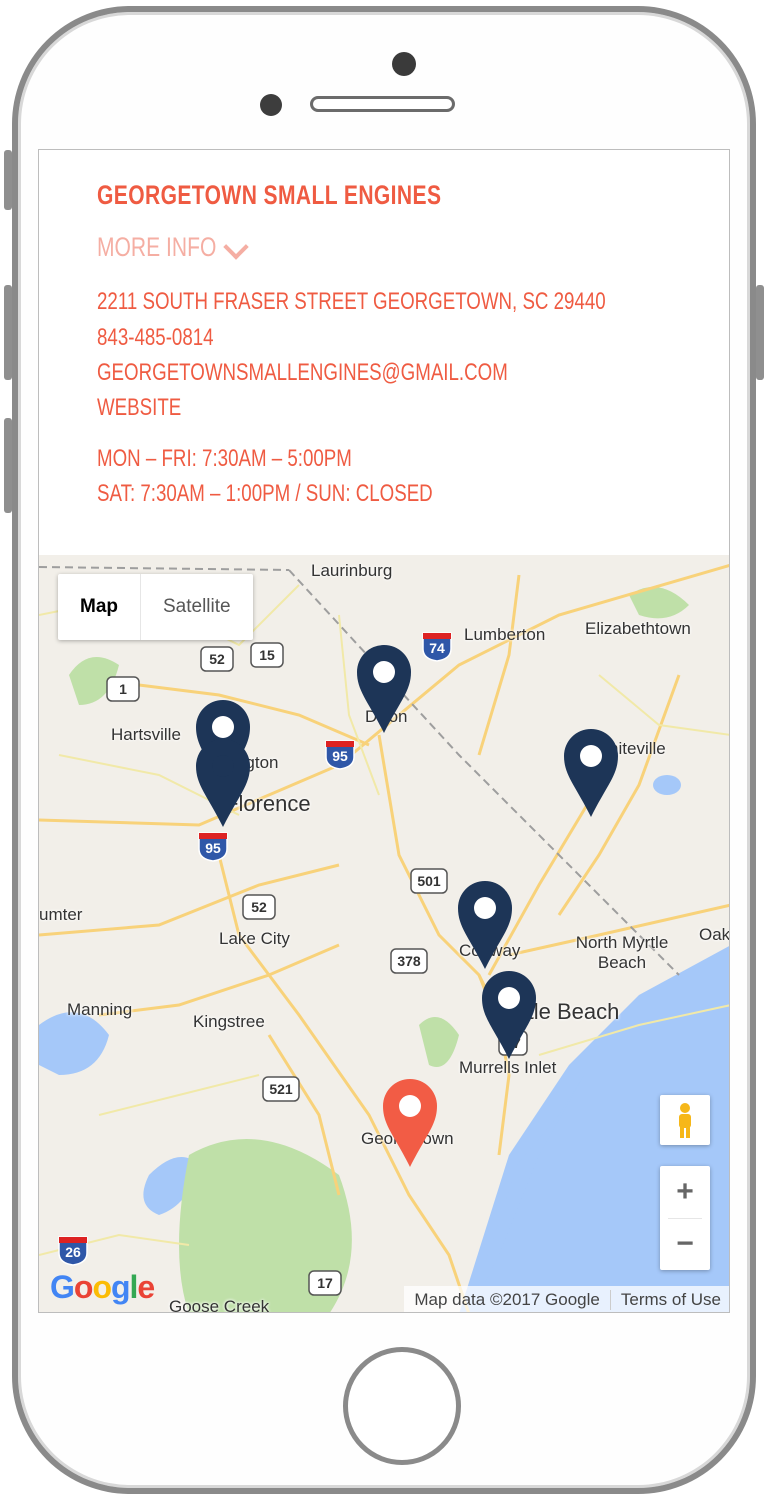  Describe the element at coordinates (102, 1287) in the screenshot. I see `google-logo: Google` at that location.